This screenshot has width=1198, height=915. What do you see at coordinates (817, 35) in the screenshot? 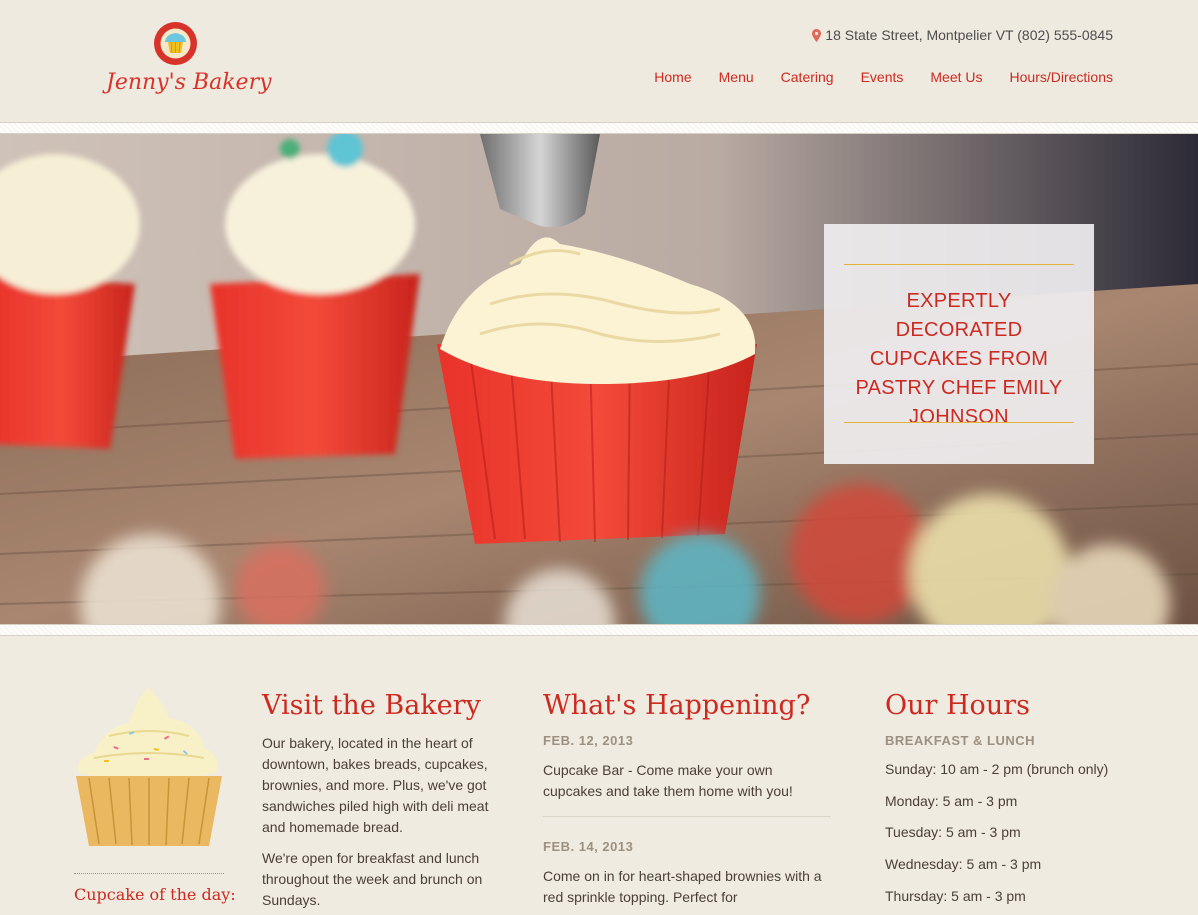
I see `map-pin-icon` at bounding box center [817, 35].